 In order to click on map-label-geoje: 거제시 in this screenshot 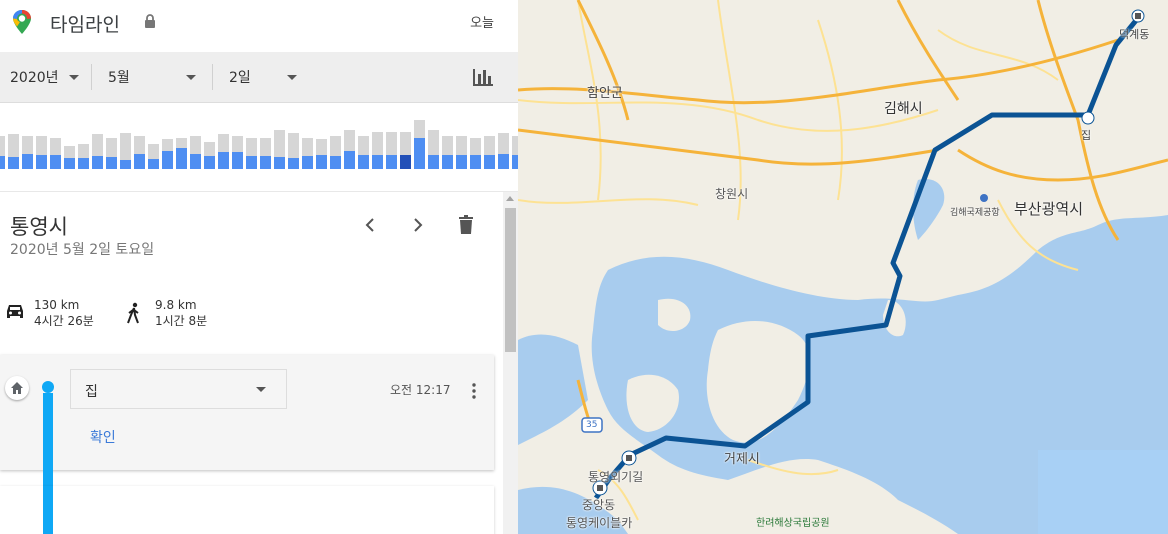, I will do `click(742, 459)`.